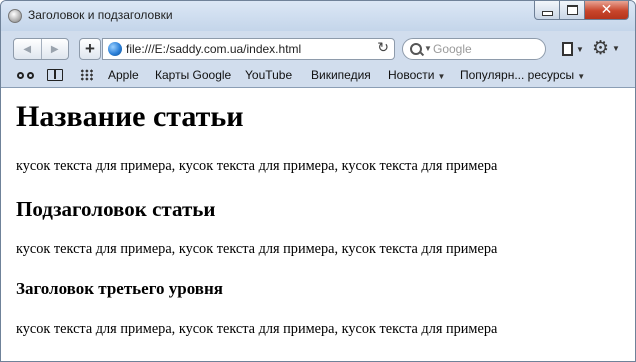 Image resolution: width=636 pixels, height=362 pixels. I want to click on back-forward-group: ◀ ▶, so click(41, 49).